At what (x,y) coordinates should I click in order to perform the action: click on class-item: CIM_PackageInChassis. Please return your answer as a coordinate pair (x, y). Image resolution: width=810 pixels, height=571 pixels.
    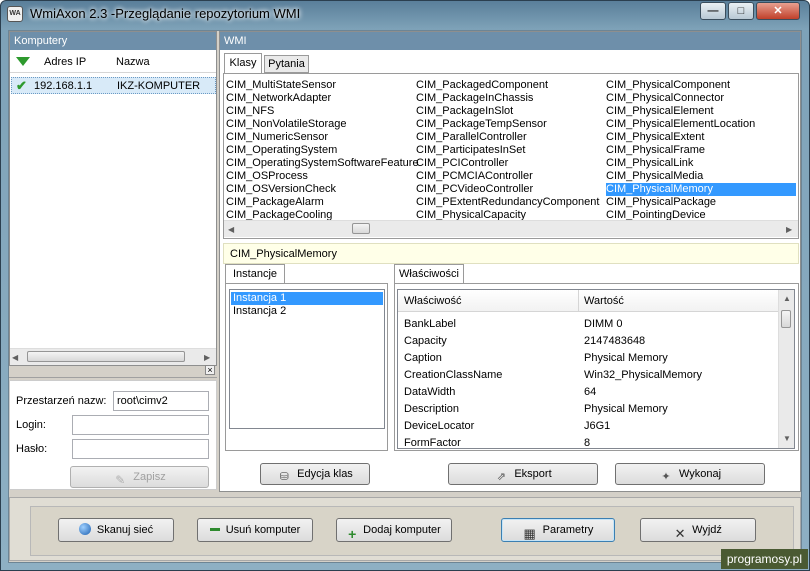
    Looking at the image, I should click on (511, 98).